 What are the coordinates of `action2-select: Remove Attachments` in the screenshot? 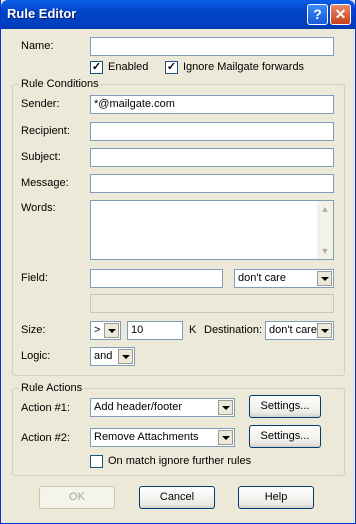 It's located at (162, 437).